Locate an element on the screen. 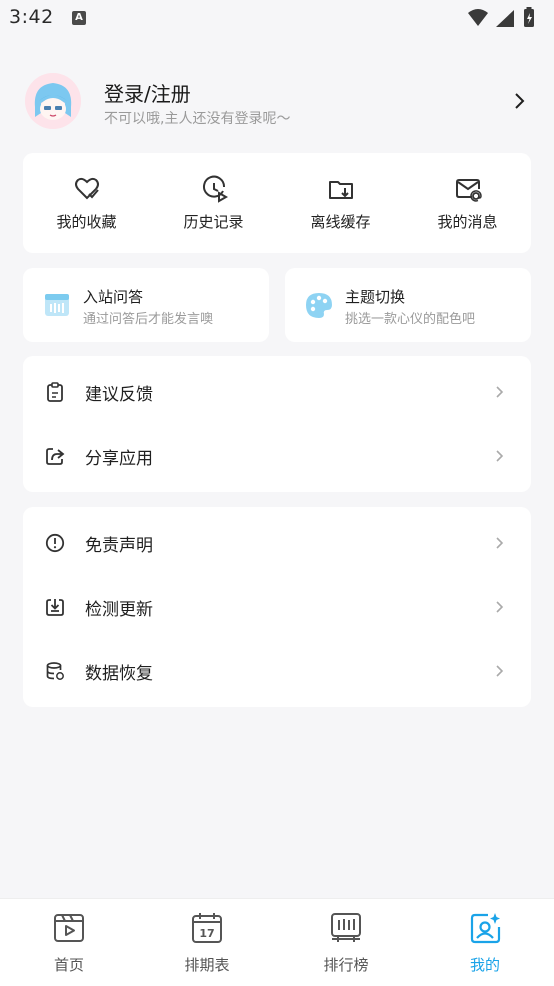 This screenshot has width=554, height=986. nav-home: 首页 is located at coordinates (69, 942).